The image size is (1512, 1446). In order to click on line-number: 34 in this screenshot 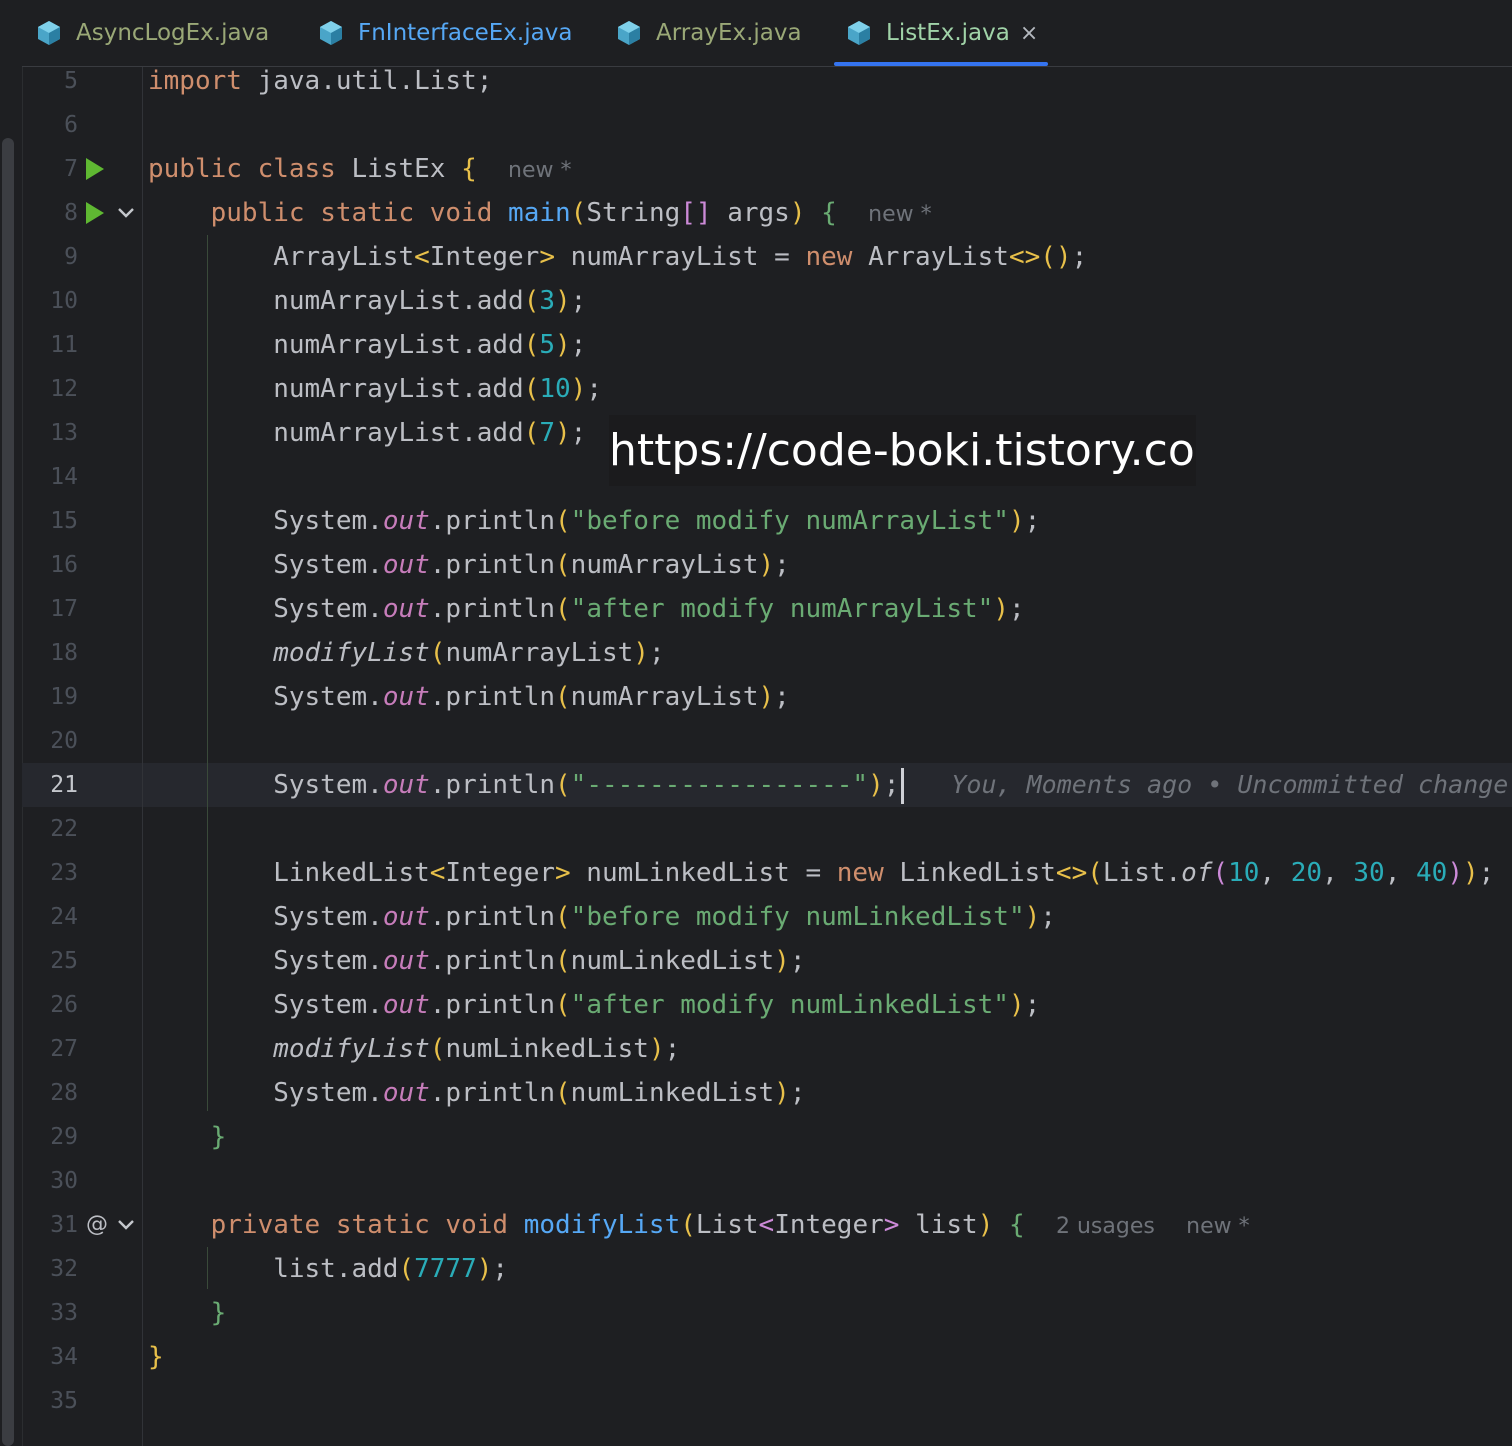, I will do `click(64, 1357)`.